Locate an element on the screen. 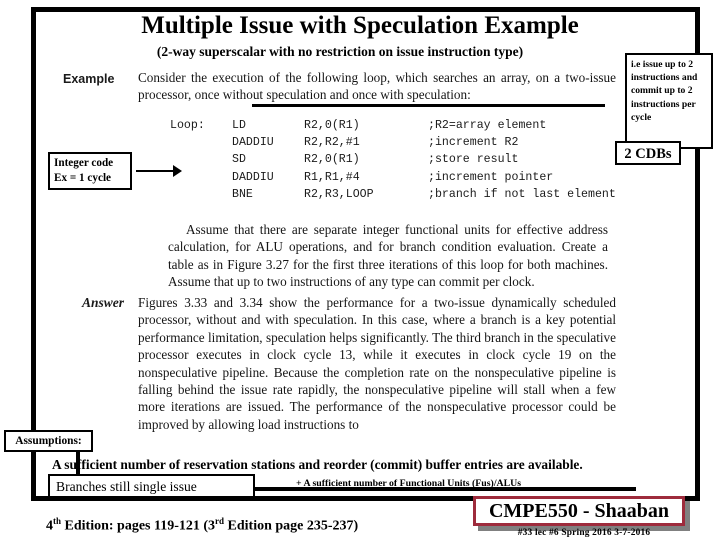 The height and width of the screenshot is (540, 720). code-opcode: SD is located at coordinates (239, 160).